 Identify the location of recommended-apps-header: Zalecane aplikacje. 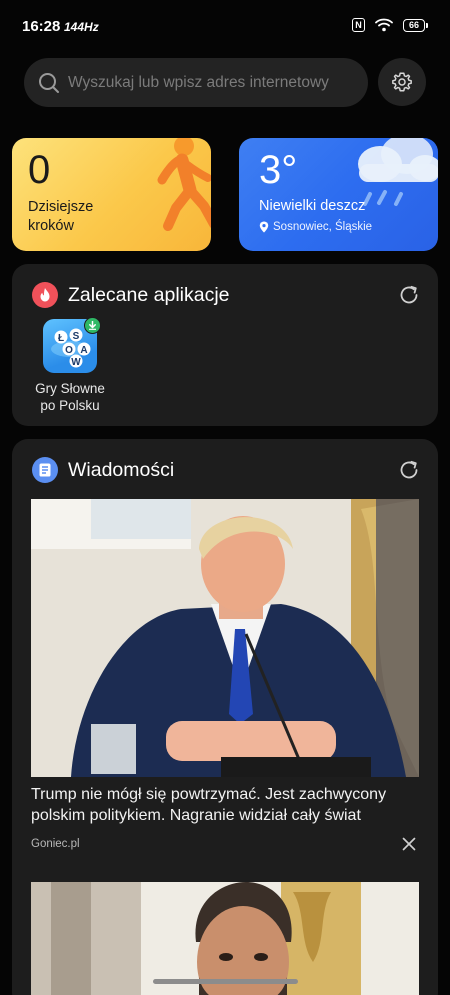
(131, 295).